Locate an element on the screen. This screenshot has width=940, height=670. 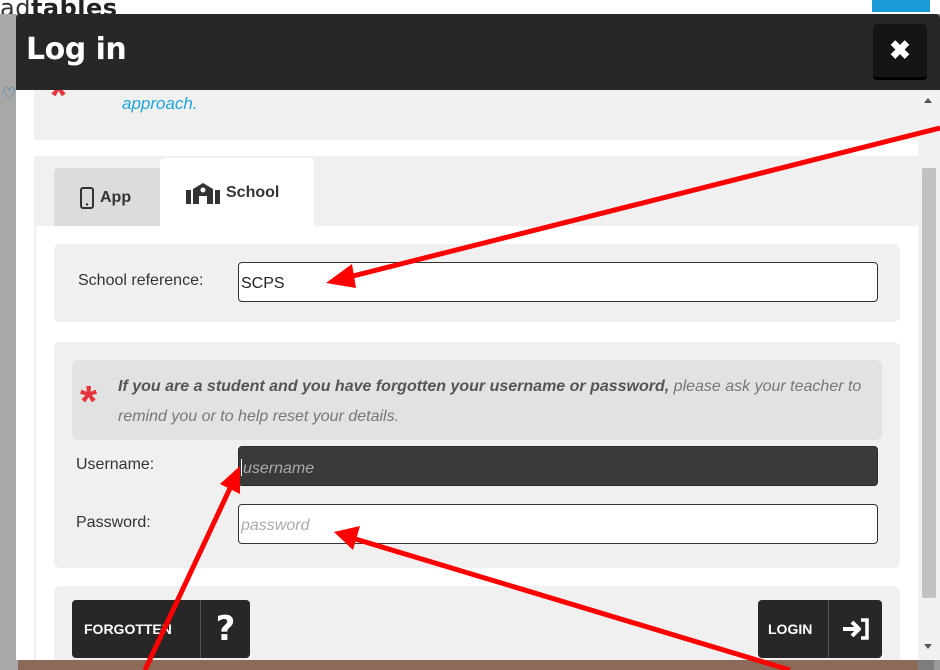
intro-note: * approach. is located at coordinates (476, 115).